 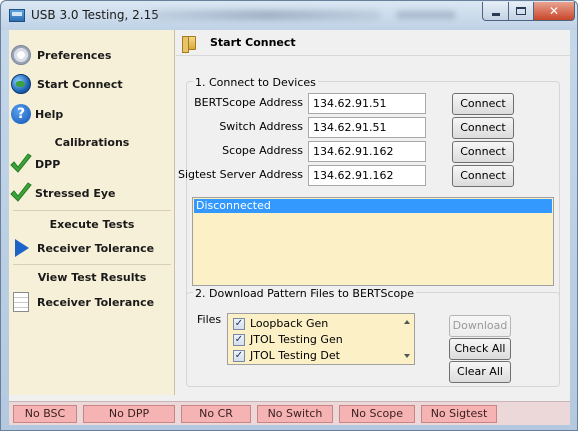 I want to click on sidebar-item-label: Start Connect, so click(x=80, y=84).